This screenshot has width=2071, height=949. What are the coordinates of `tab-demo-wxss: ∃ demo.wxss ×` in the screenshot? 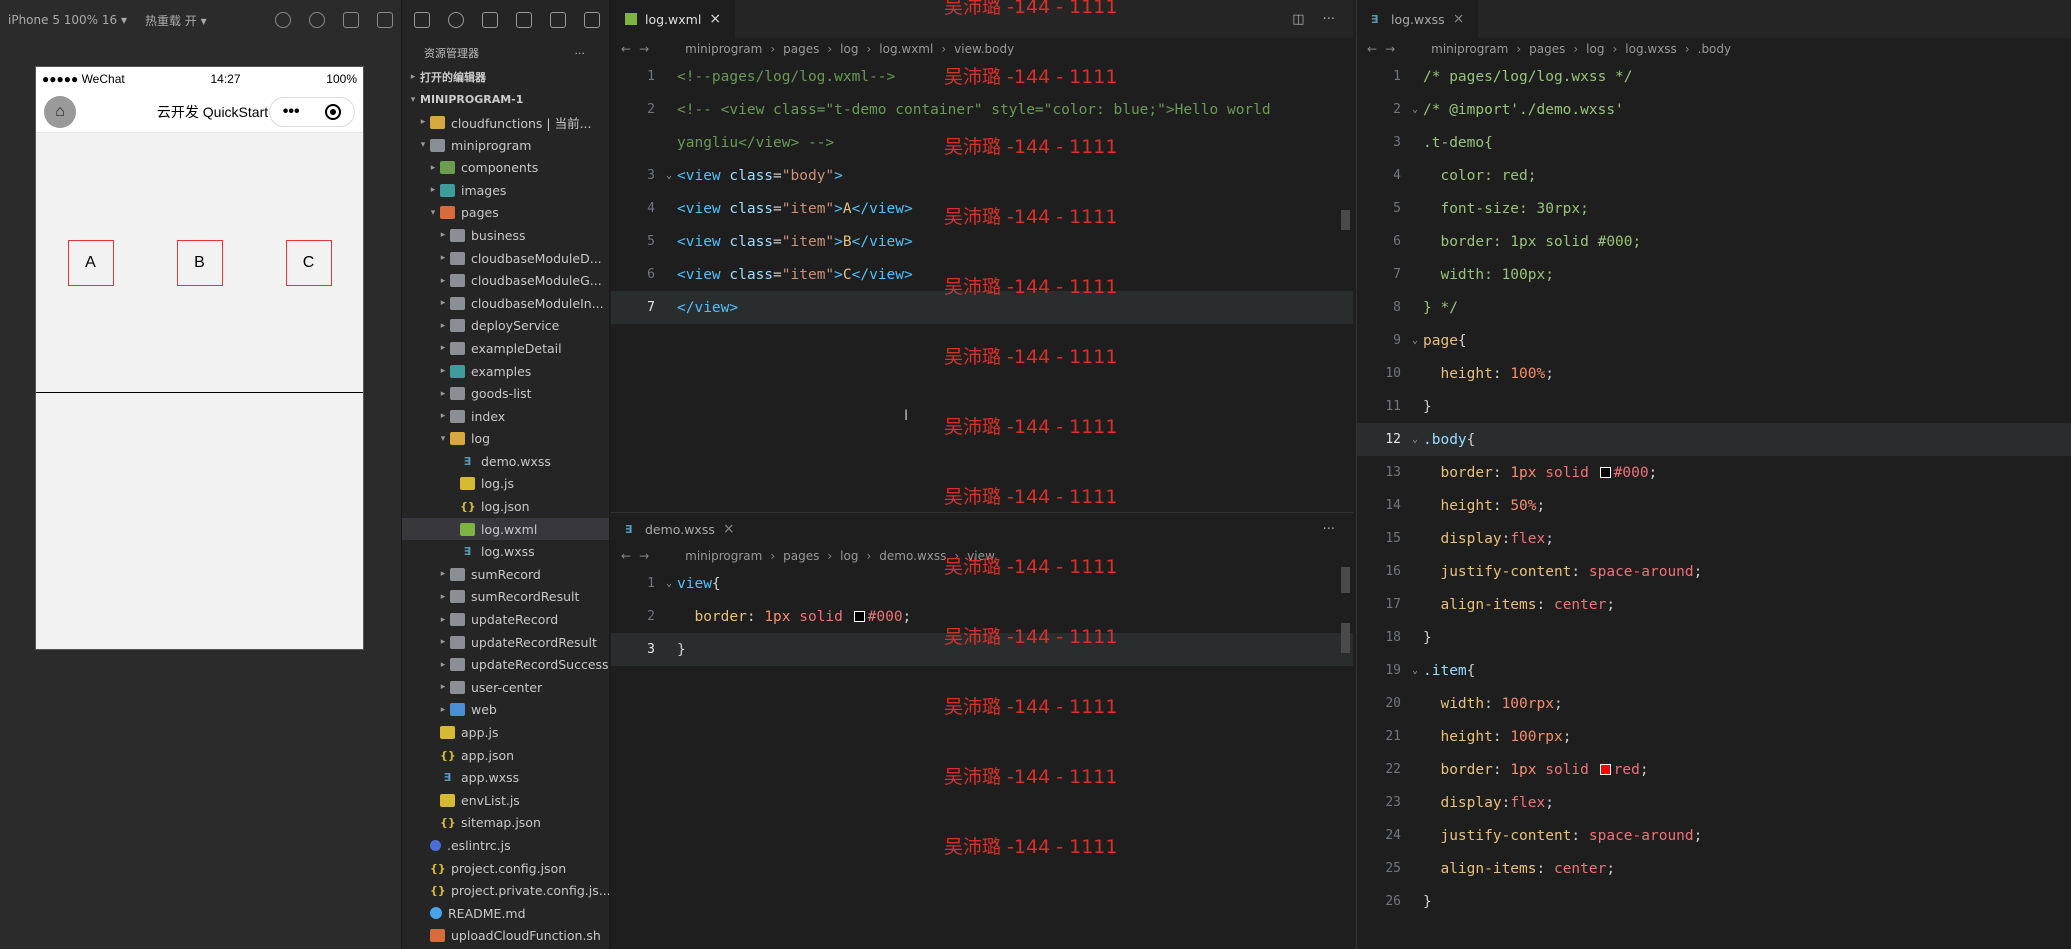 It's located at (680, 529).